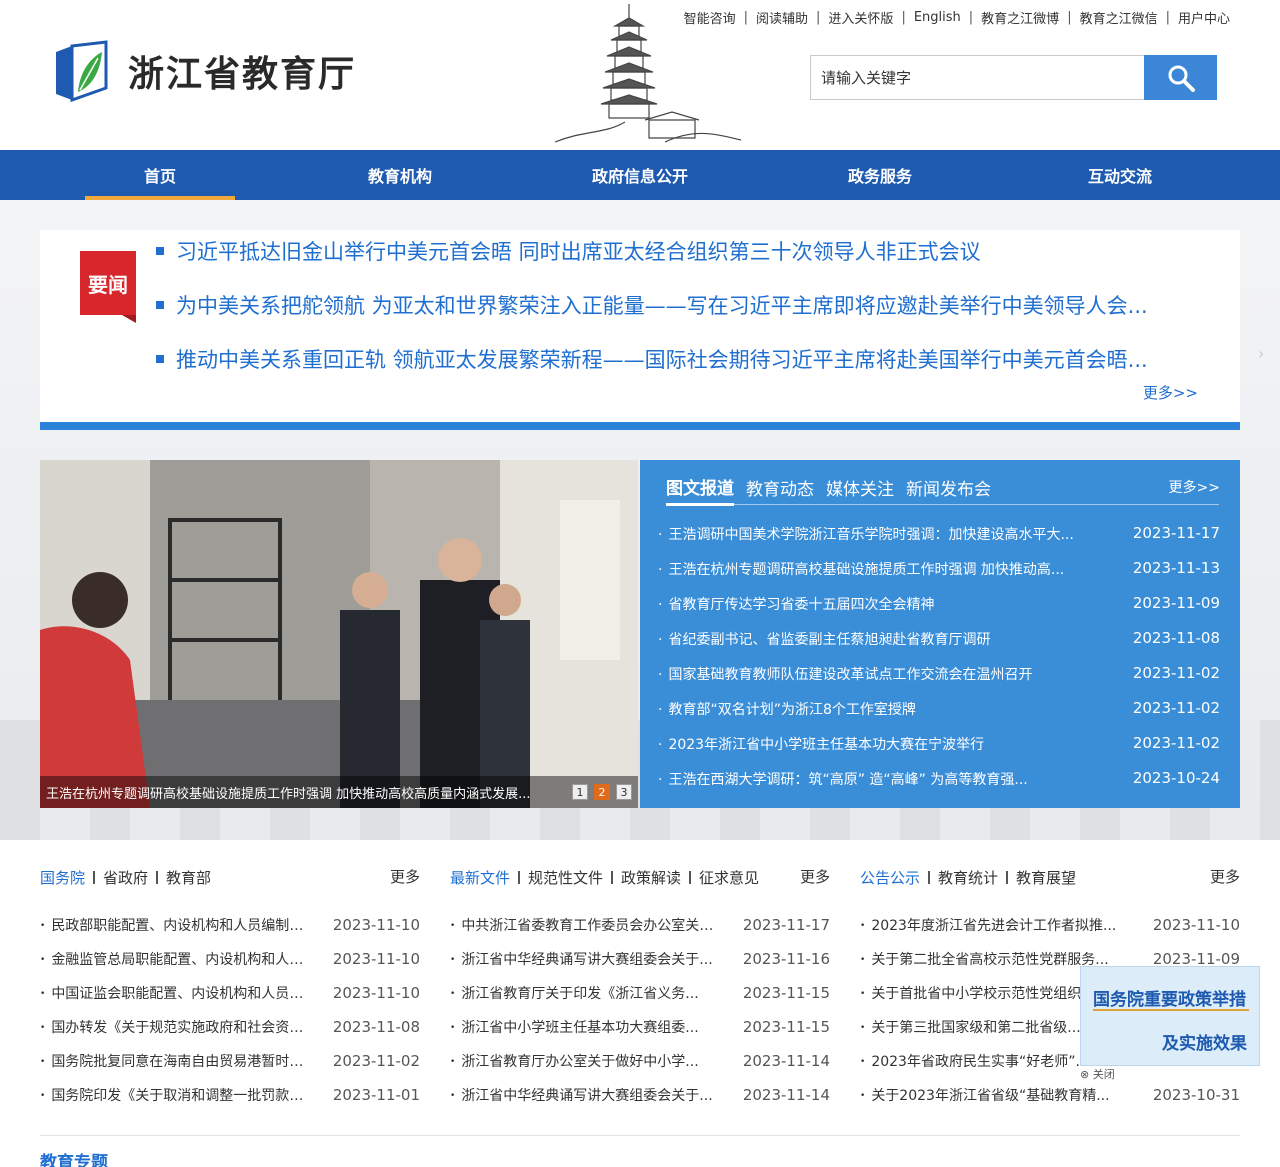 The height and width of the screenshot is (1167, 1280). I want to click on list-item: 国办转发《关于规范实施政府和社会资本合作新机制的指导意见》 2023-11-08, so click(230, 1027).